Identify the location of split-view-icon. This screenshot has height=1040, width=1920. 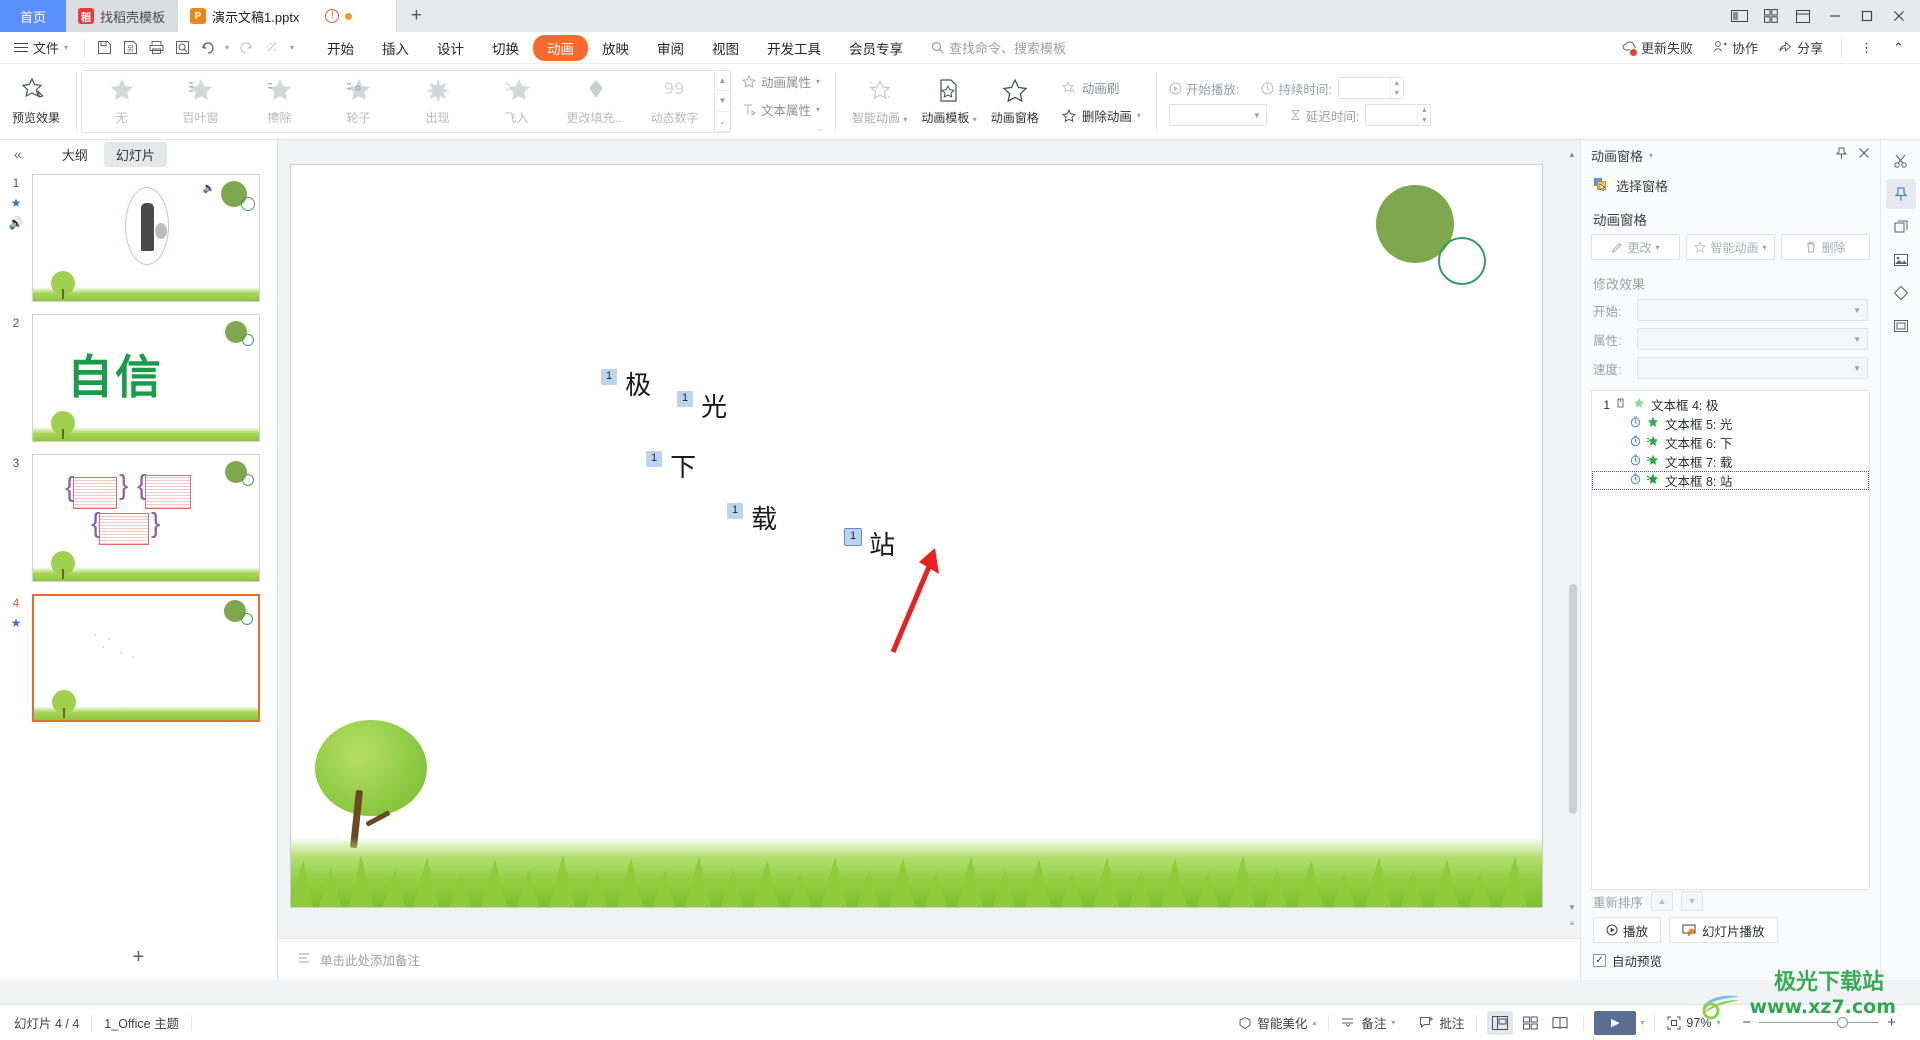
(1739, 16).